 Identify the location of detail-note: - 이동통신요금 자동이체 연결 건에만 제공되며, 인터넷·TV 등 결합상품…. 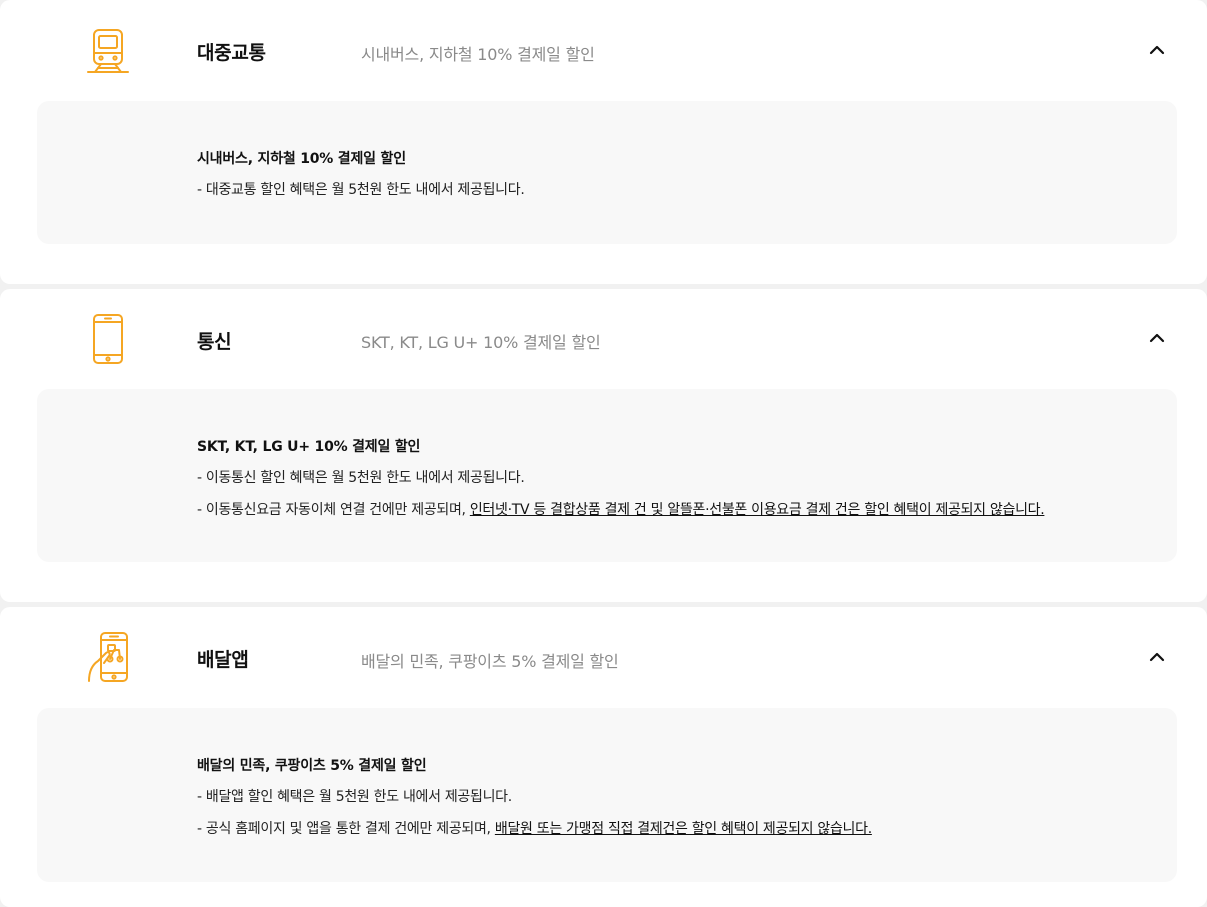
(621, 509).